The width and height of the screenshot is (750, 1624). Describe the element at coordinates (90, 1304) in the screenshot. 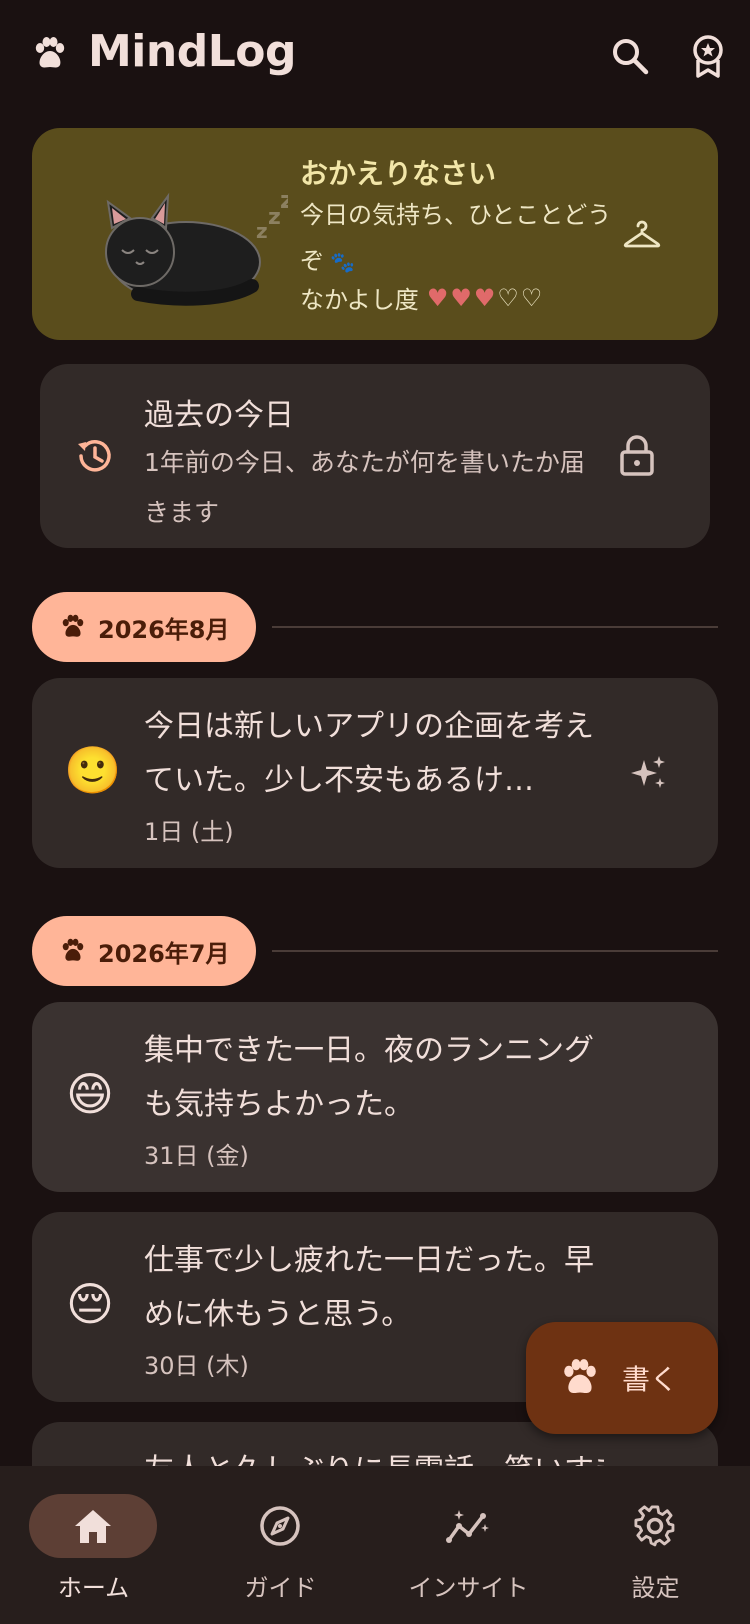

I see `mood-emoji-icon: 😔` at that location.